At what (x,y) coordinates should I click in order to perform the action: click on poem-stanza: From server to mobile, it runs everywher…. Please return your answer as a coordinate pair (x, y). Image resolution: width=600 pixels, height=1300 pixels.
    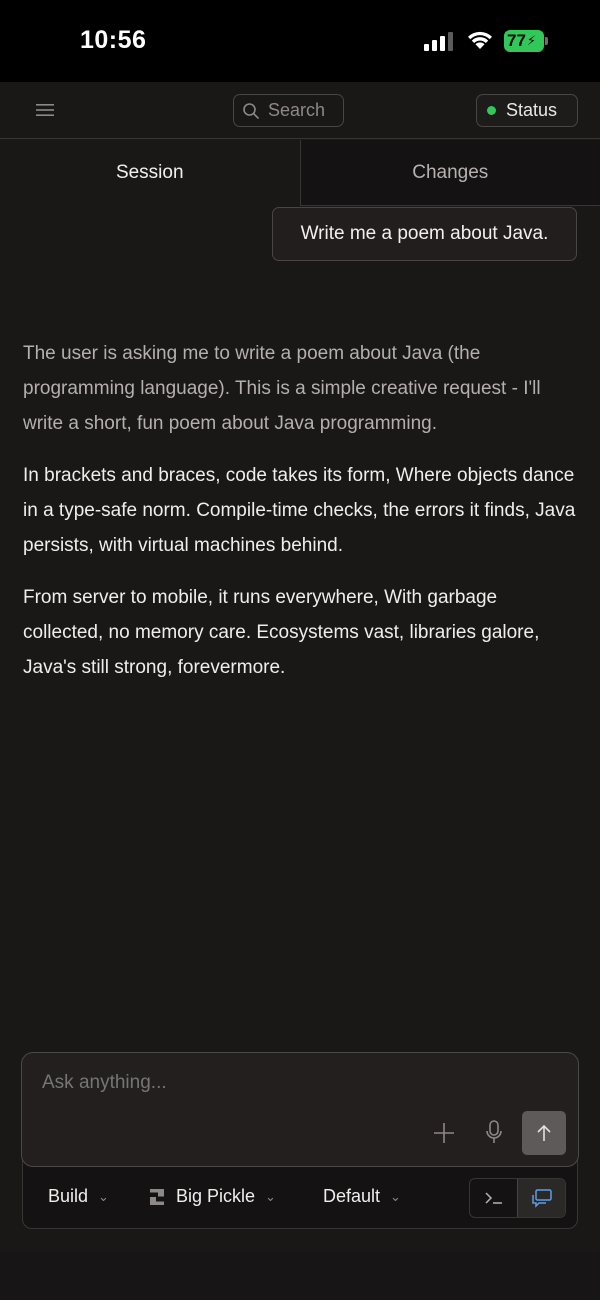
    Looking at the image, I should click on (281, 632).